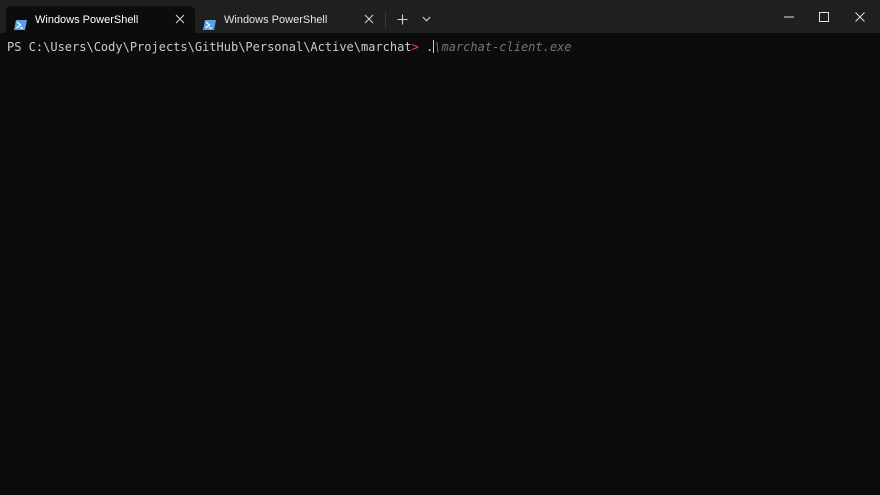  What do you see at coordinates (440, 16) in the screenshot?
I see `title-bar: Windows PowerShell Windows PowerShell` at bounding box center [440, 16].